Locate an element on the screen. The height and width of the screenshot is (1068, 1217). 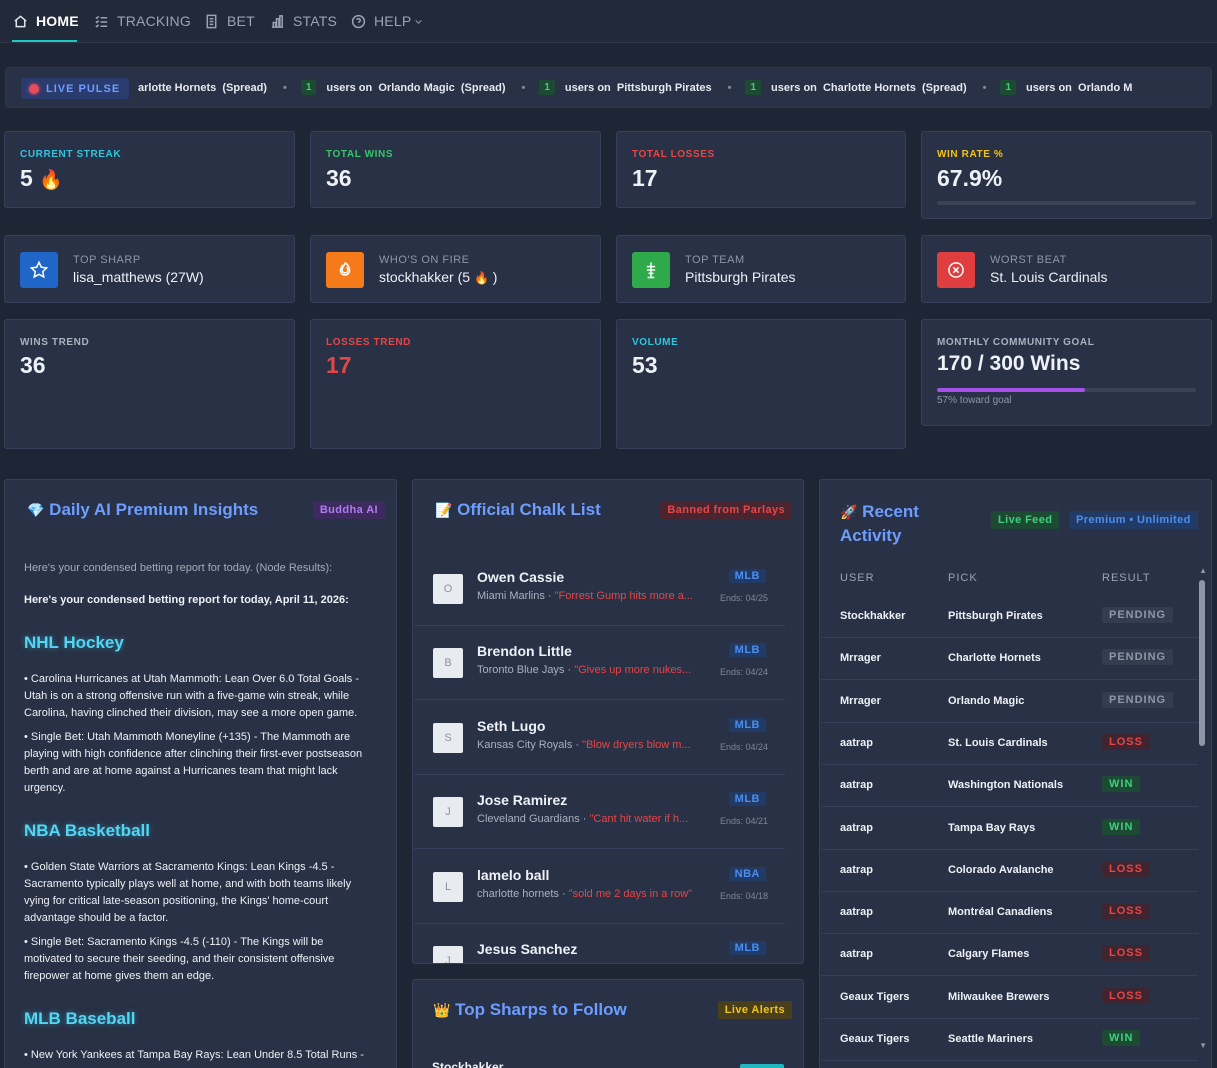
activity-title-line2: Activity is located at coordinates (871, 535).